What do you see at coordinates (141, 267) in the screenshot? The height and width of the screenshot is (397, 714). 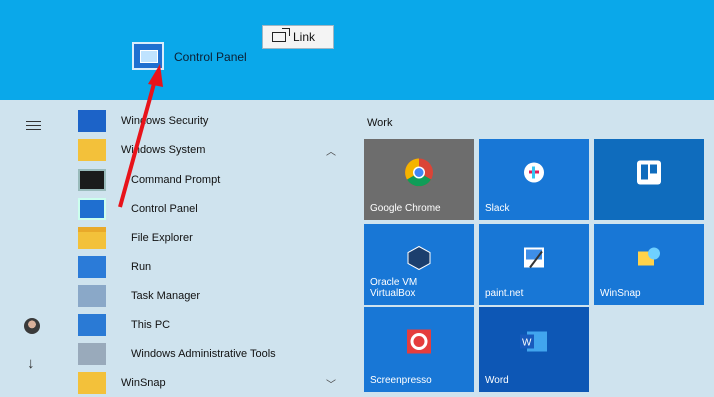 I see `app-list-item-label: Run` at bounding box center [141, 267].